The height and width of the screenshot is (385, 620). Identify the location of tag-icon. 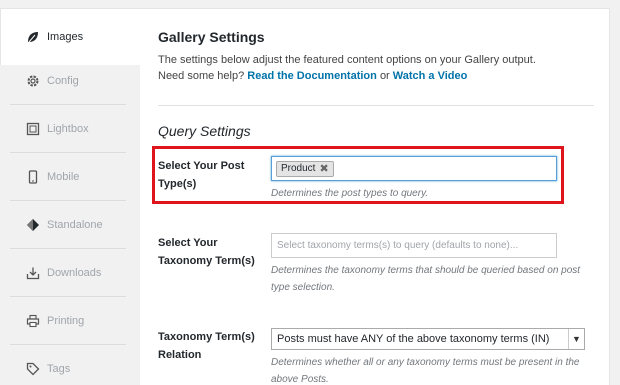
(33, 369).